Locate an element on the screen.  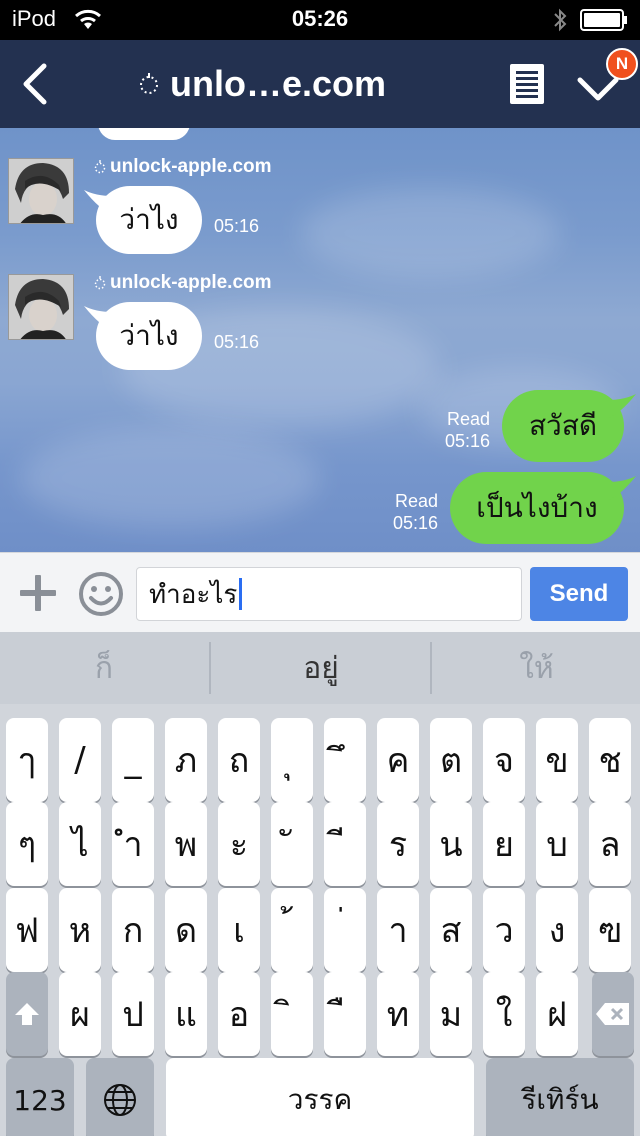
key: ภ is located at coordinates (186, 760).